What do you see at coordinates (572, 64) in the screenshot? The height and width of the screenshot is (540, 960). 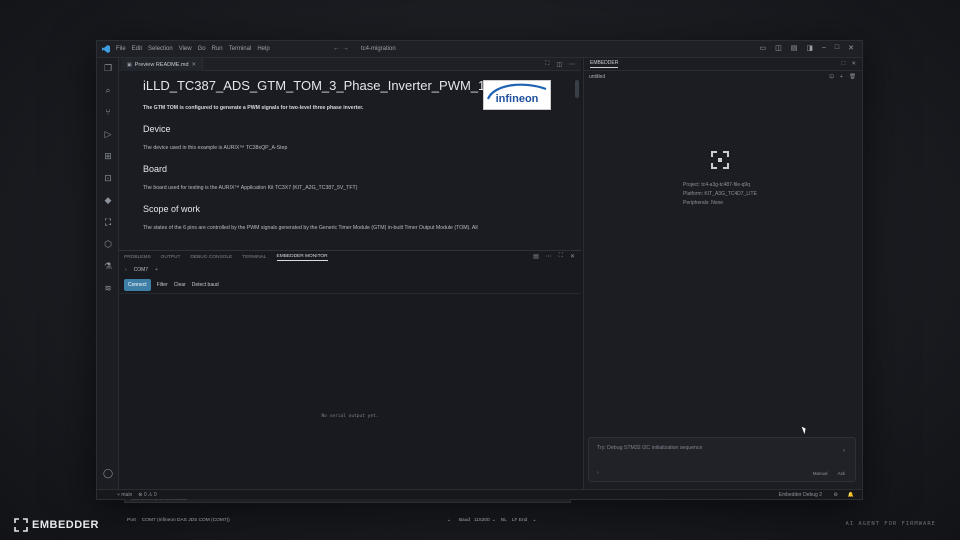 I see `more-actions-icon: ⋯` at bounding box center [572, 64].